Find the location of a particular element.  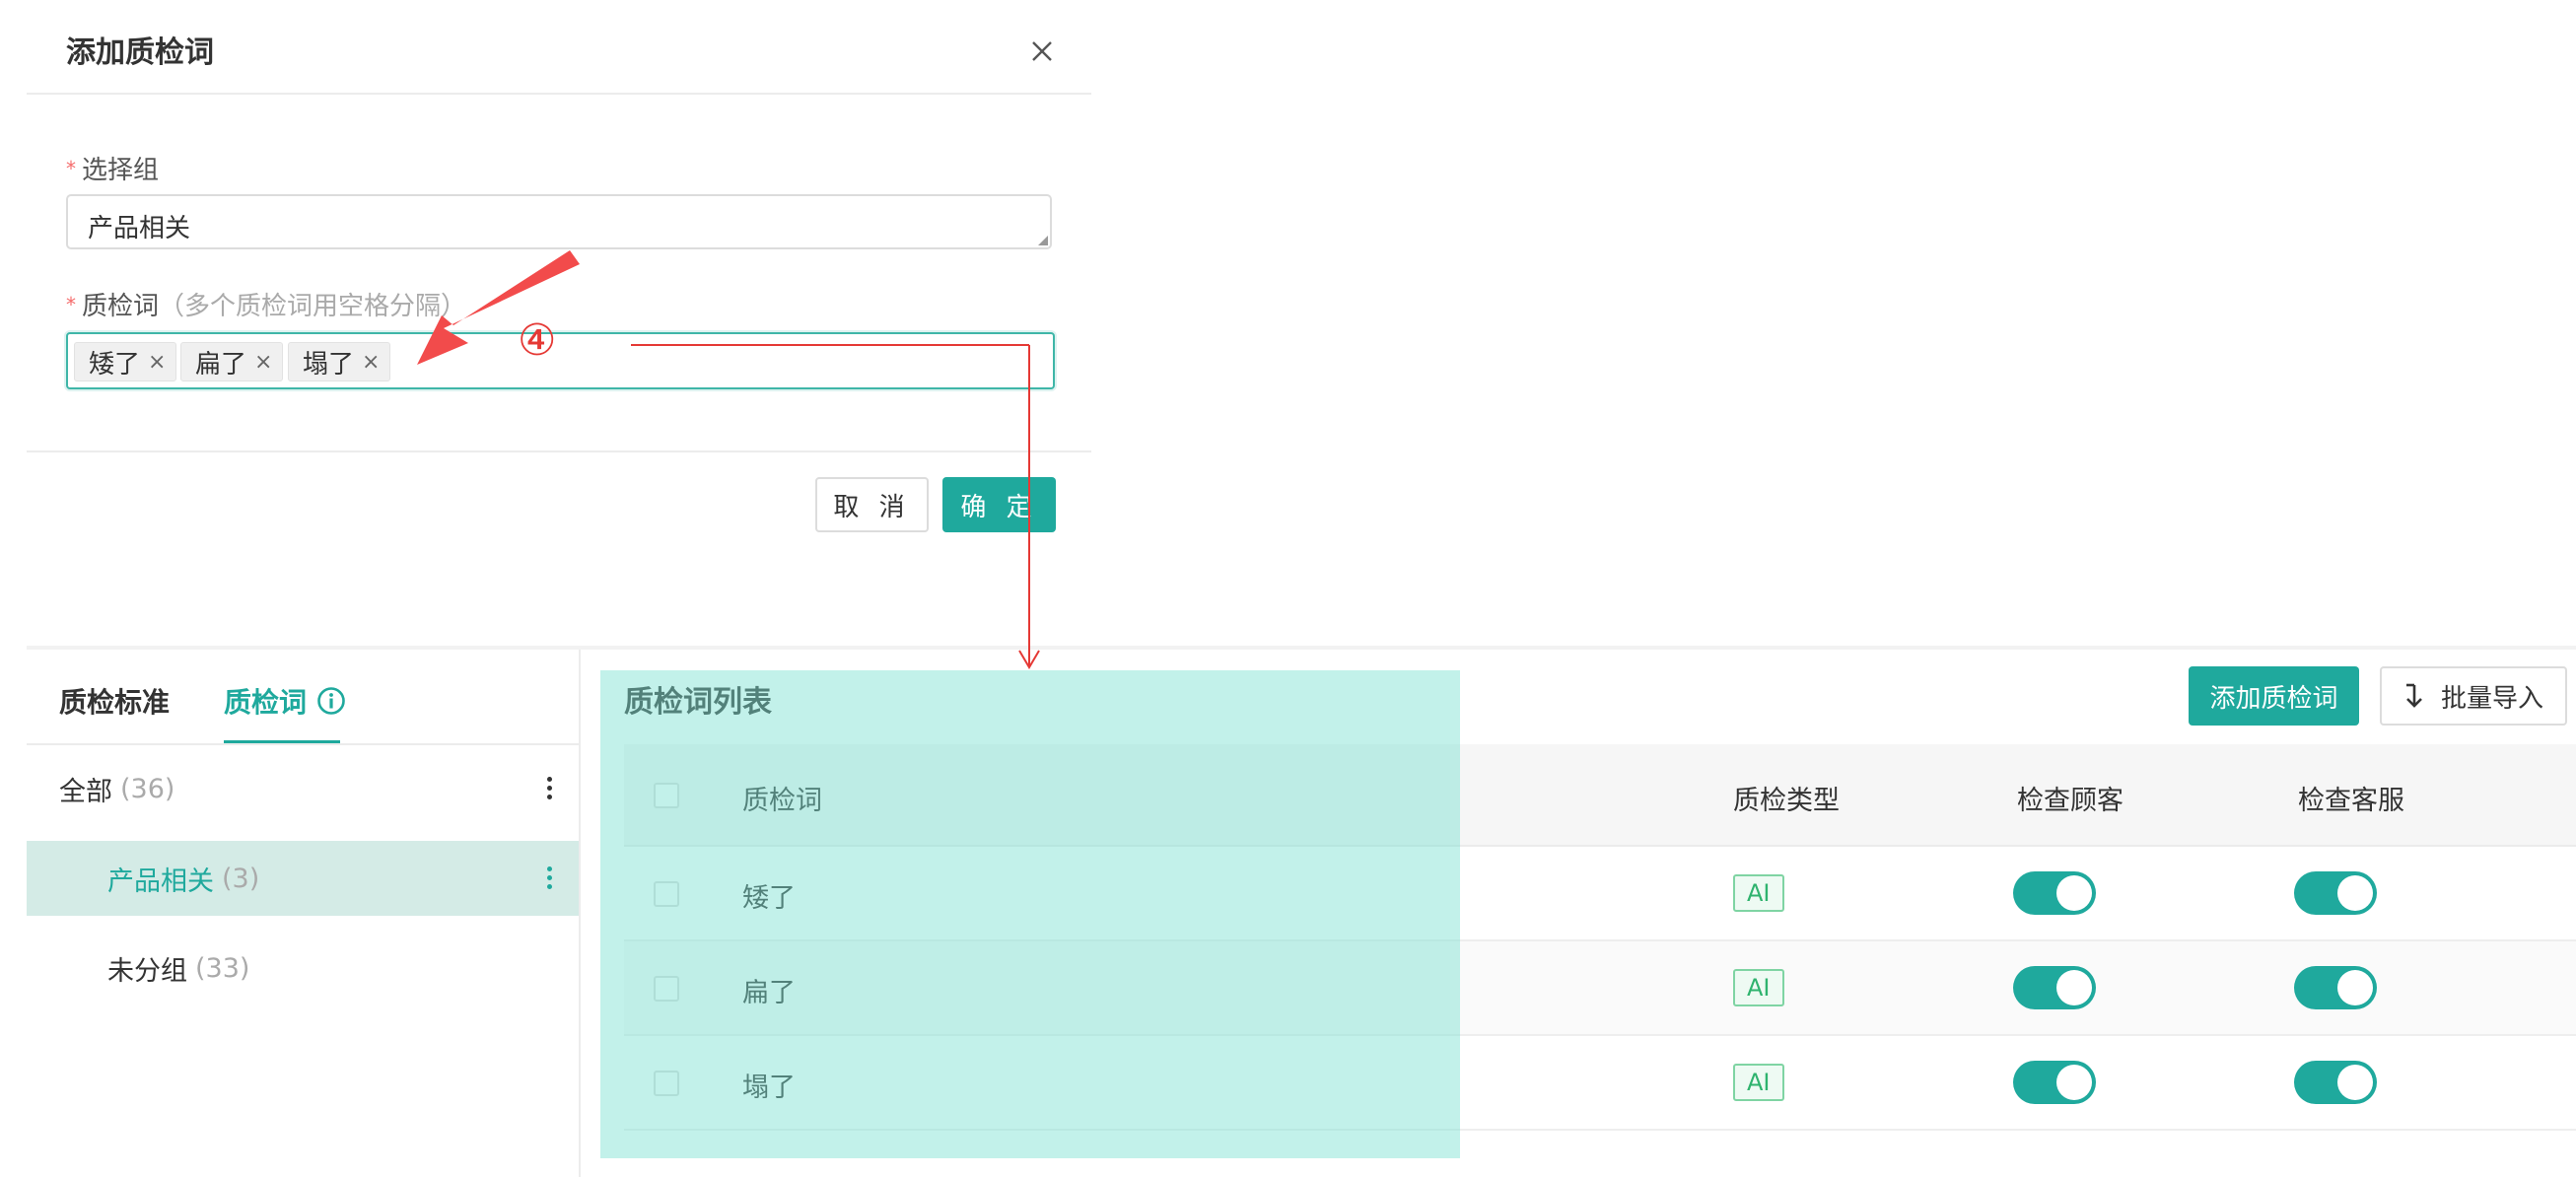

group-item-product: 产品相关 (3) is located at coordinates (303, 878).